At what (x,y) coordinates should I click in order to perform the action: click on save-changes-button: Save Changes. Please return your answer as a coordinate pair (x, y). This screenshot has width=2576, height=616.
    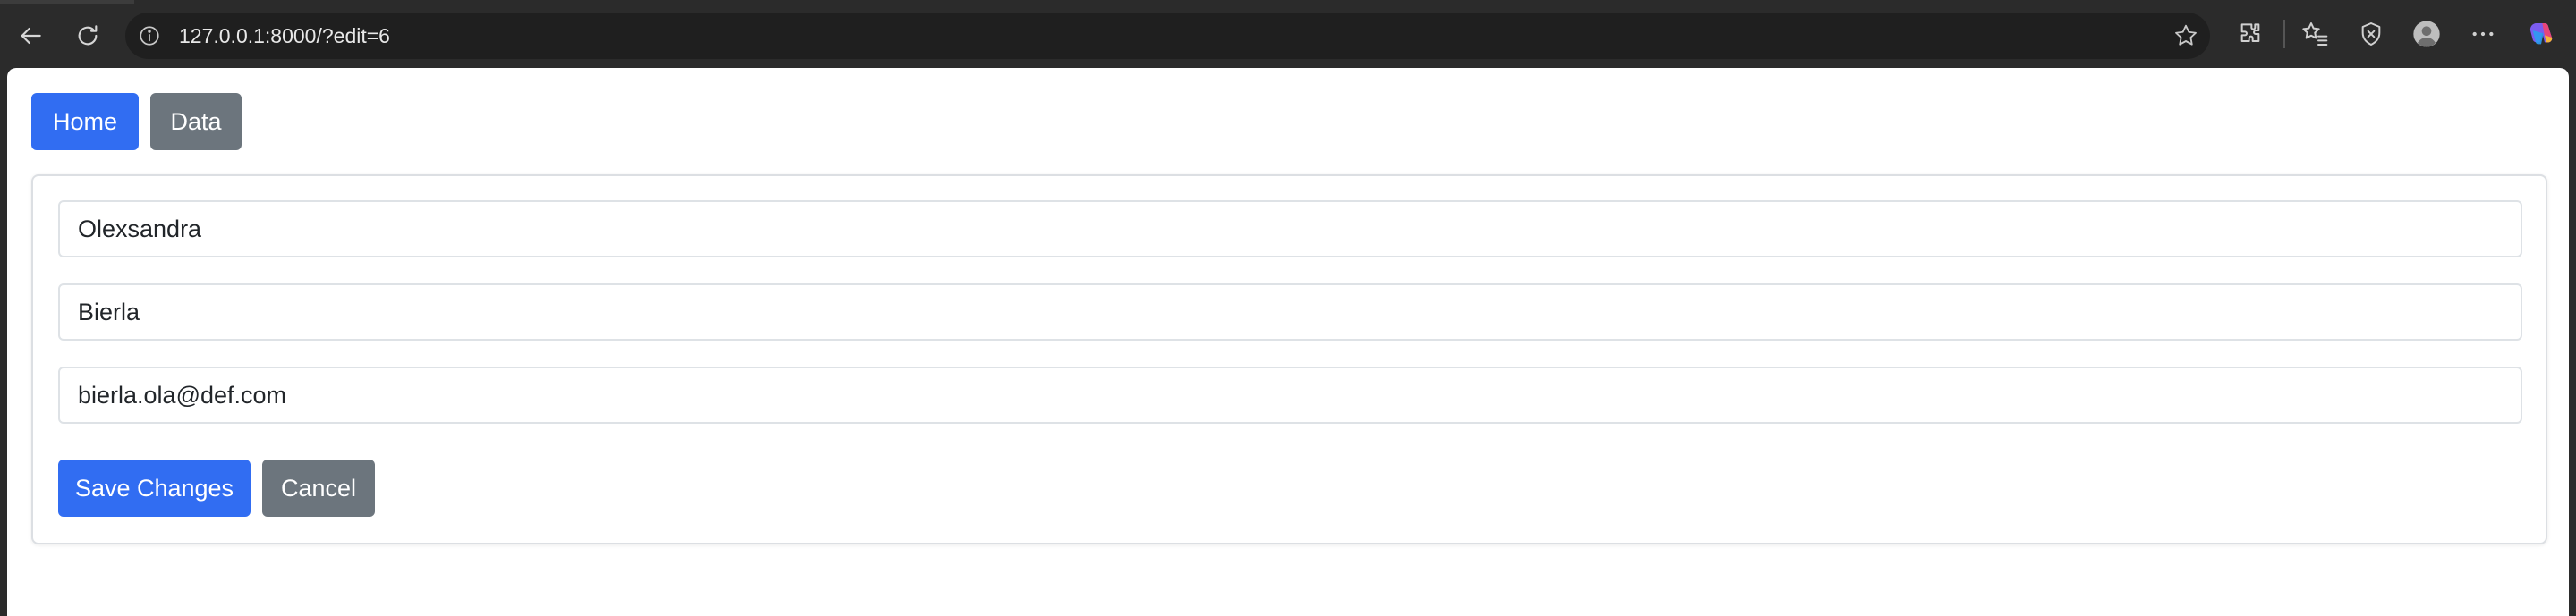
    Looking at the image, I should click on (154, 488).